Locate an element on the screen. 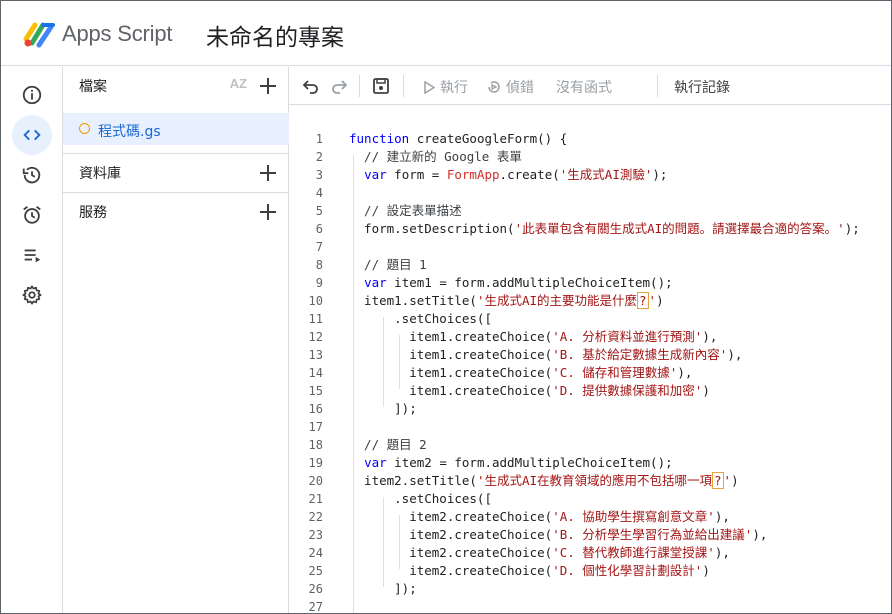  code-token: 'A. 協助學生撰寫創意文章' is located at coordinates (633, 516).